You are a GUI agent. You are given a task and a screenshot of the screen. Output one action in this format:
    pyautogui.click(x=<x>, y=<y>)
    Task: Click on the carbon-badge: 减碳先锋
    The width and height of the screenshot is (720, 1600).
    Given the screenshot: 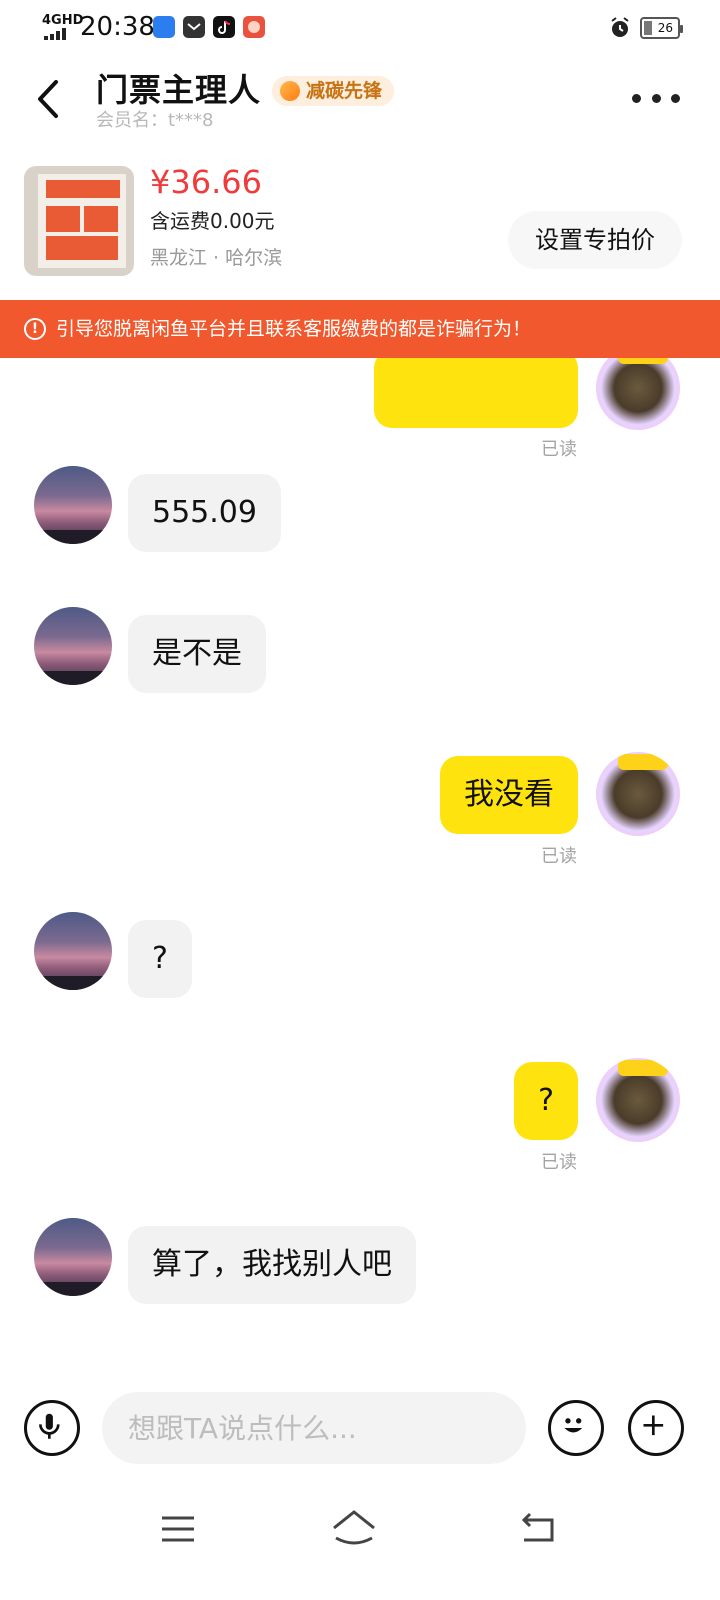 What is the action you would take?
    pyautogui.click(x=333, y=91)
    